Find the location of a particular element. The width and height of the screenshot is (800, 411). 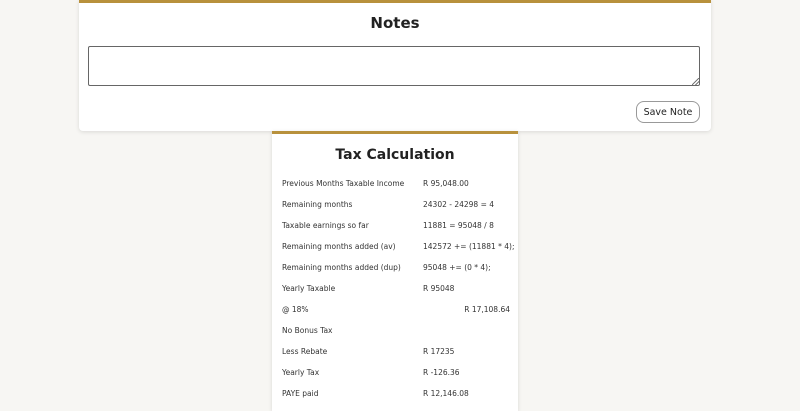

notes-title: Notes is located at coordinates (395, 23).